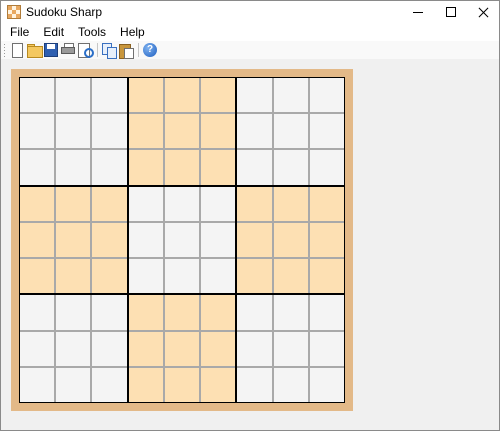 This screenshot has height=431, width=500. I want to click on copy-button, so click(109, 50).